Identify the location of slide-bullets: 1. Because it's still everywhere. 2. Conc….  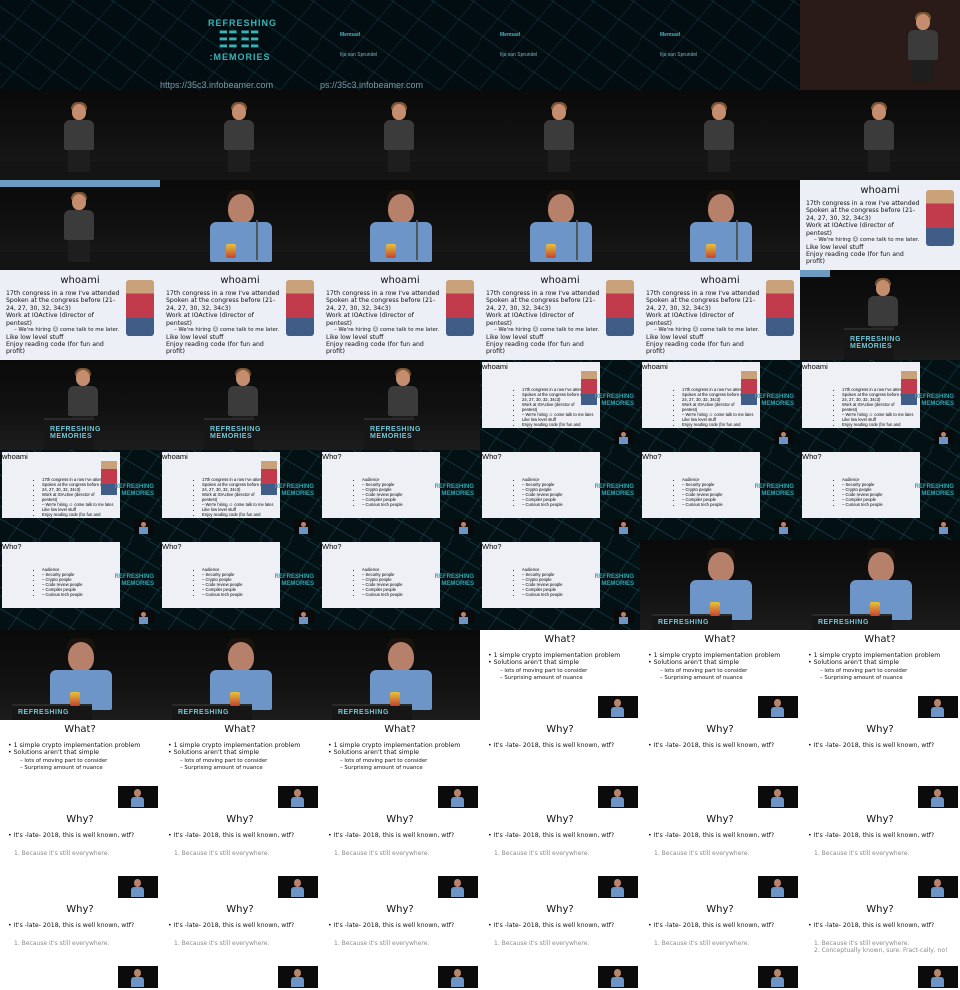
(881, 947).